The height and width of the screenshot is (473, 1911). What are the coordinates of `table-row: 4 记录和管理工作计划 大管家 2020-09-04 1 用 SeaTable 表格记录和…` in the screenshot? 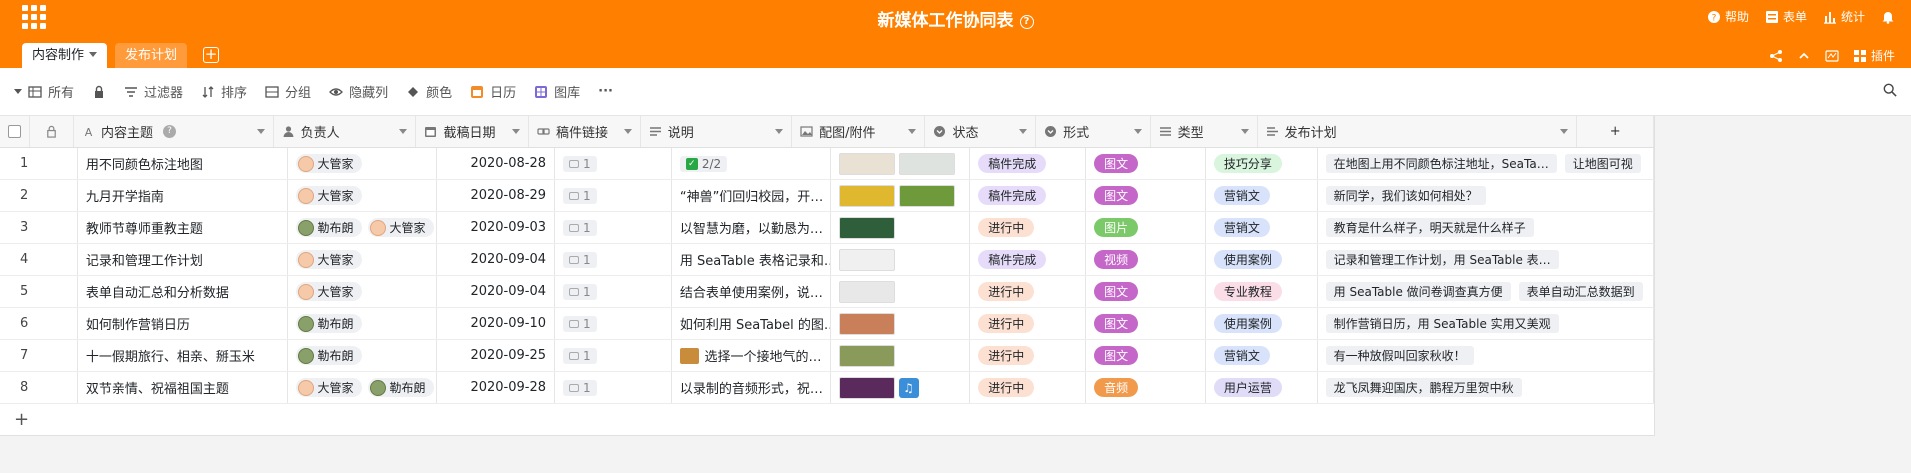 It's located at (827, 260).